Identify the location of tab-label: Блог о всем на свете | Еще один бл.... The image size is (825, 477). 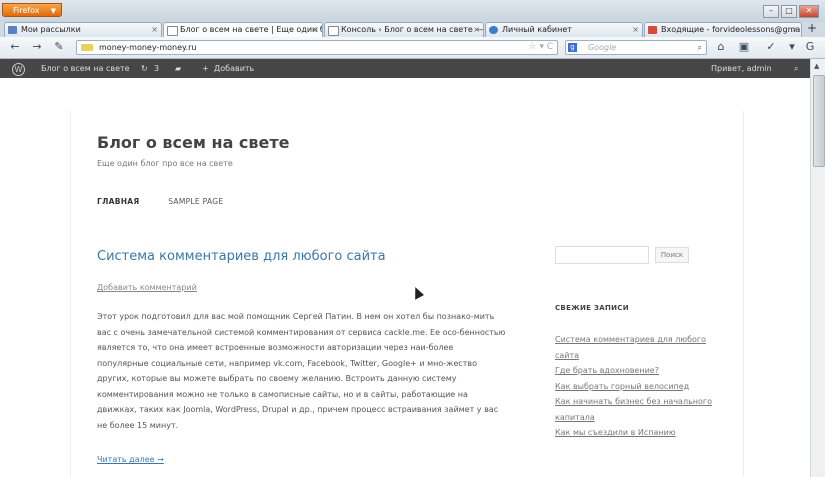
(251, 29).